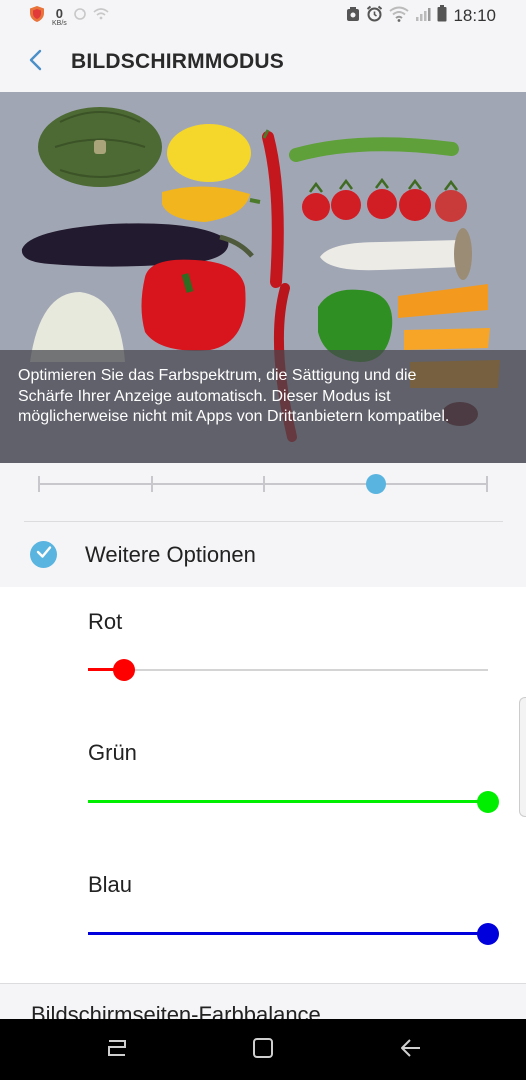 This screenshot has height=1080, width=526. What do you see at coordinates (263, 16) in the screenshot?
I see `status-bar: 0 KB/s 18:10` at bounding box center [263, 16].